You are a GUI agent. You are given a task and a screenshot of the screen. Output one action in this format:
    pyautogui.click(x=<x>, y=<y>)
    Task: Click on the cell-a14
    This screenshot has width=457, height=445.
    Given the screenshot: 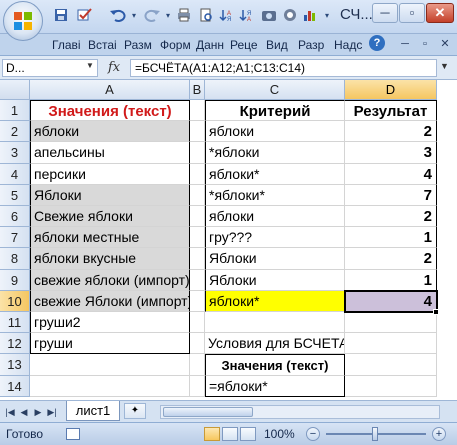 What is the action you would take?
    pyautogui.click(x=110, y=386)
    